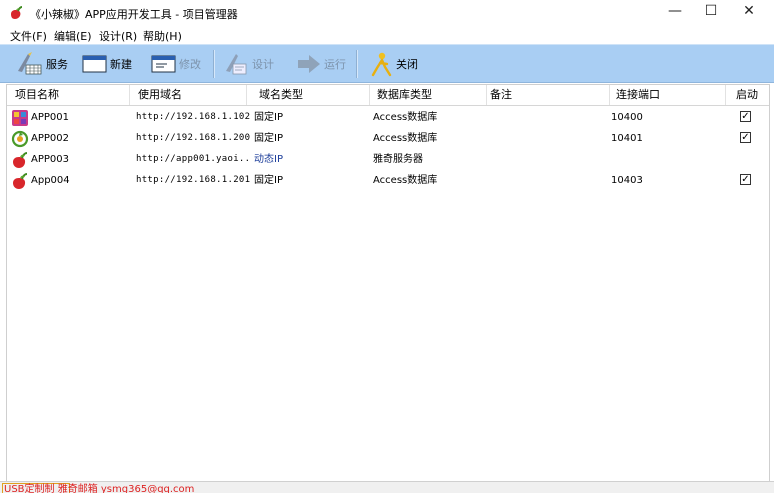 Image resolution: width=774 pixels, height=493 pixels. I want to click on cell-project-name: APP001, so click(50, 117).